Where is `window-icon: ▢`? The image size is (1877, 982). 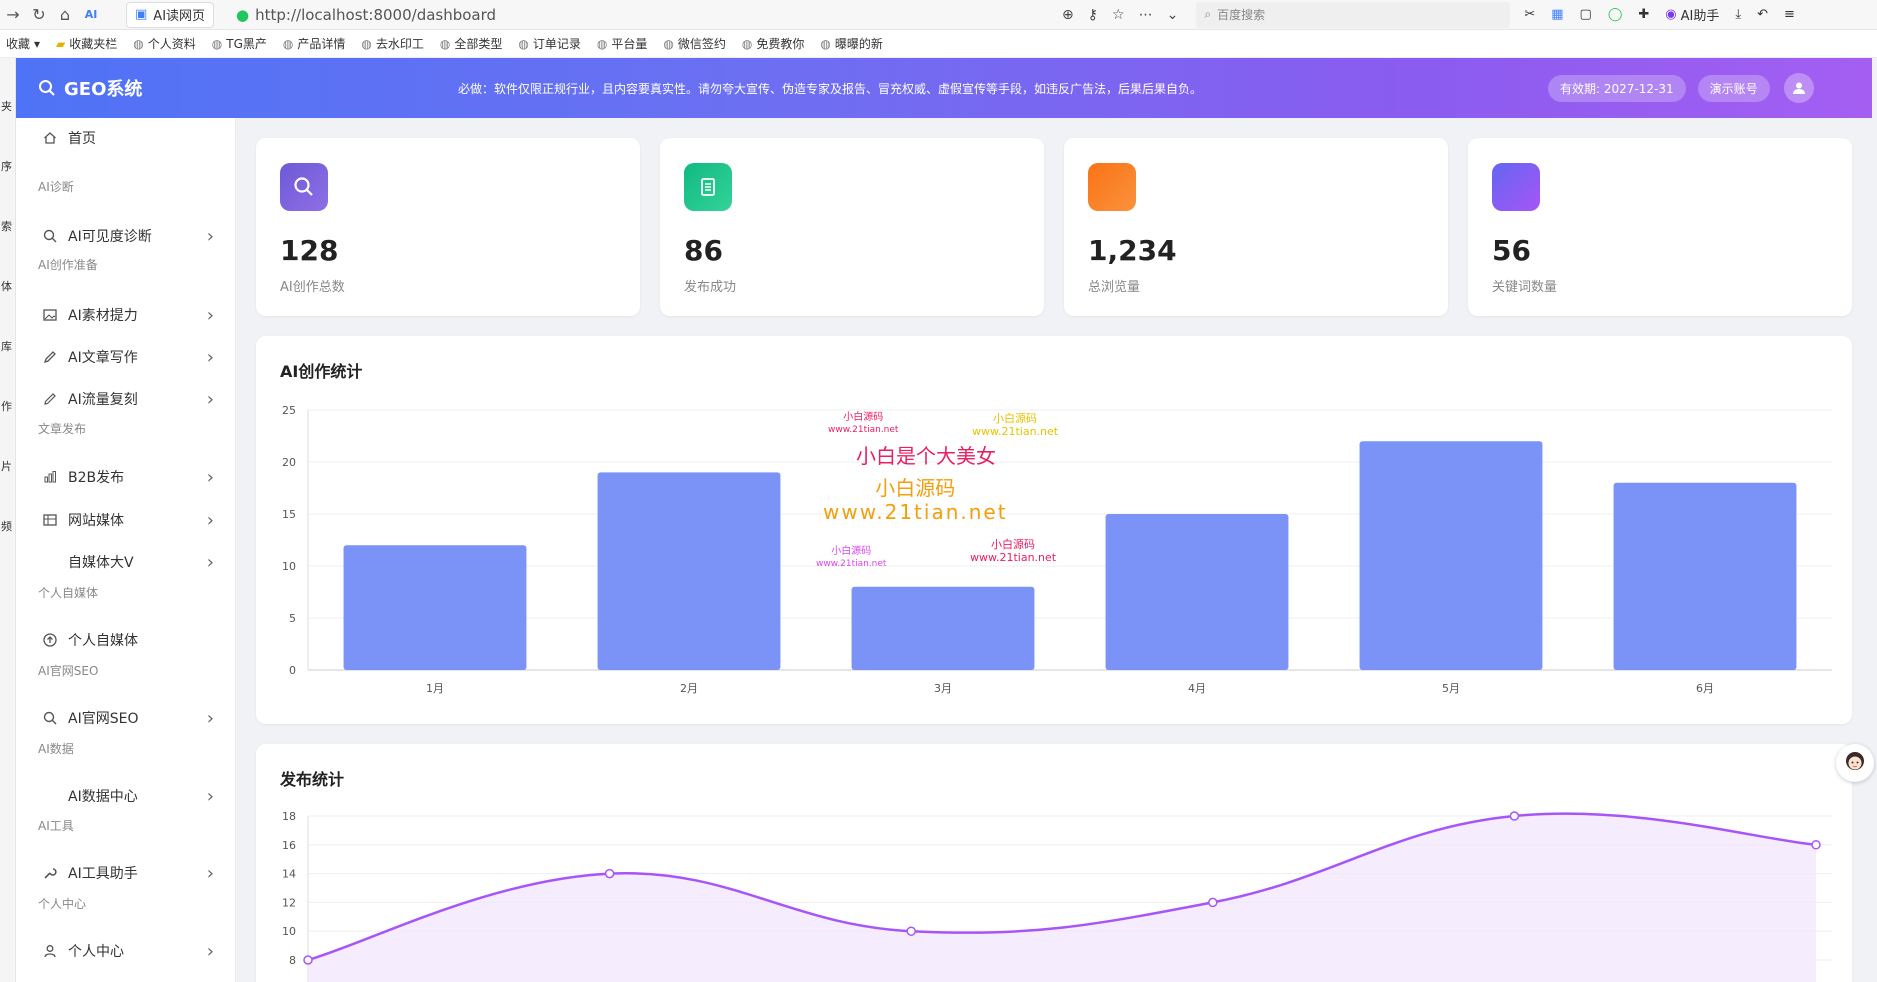
window-icon: ▢ is located at coordinates (1586, 14).